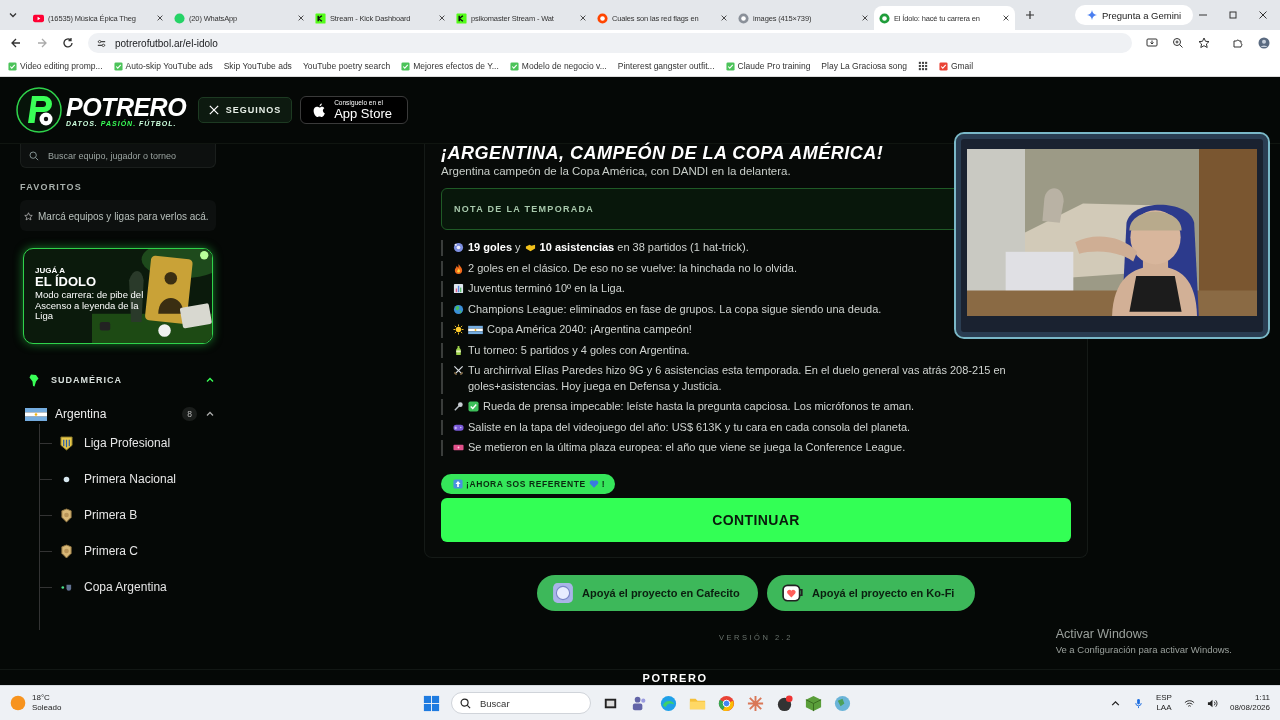 The width and height of the screenshot is (1280, 720). I want to click on wifi-icon, so click(1189, 703).